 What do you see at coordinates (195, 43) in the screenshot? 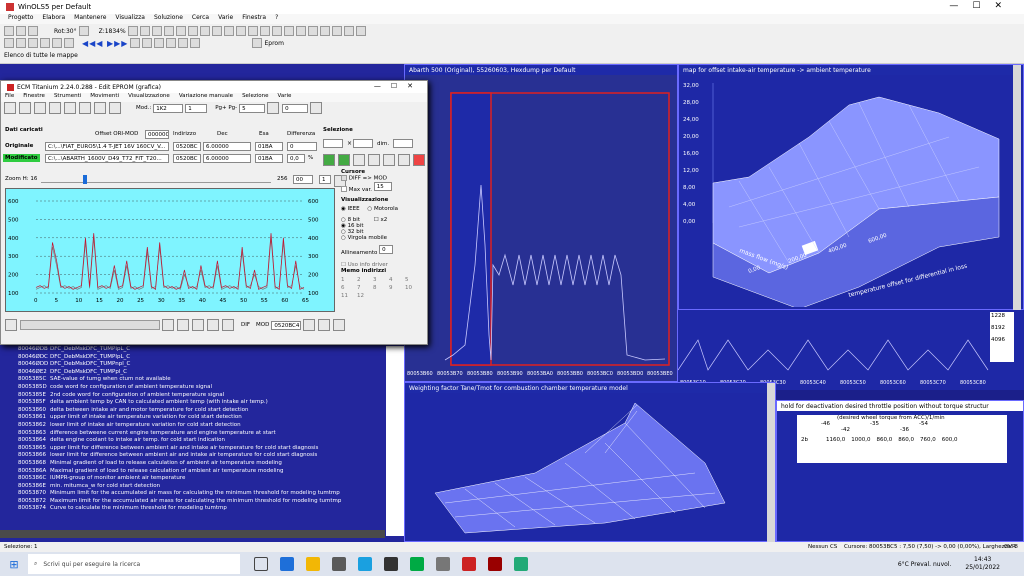
I see `compare-icon` at bounding box center [195, 43].